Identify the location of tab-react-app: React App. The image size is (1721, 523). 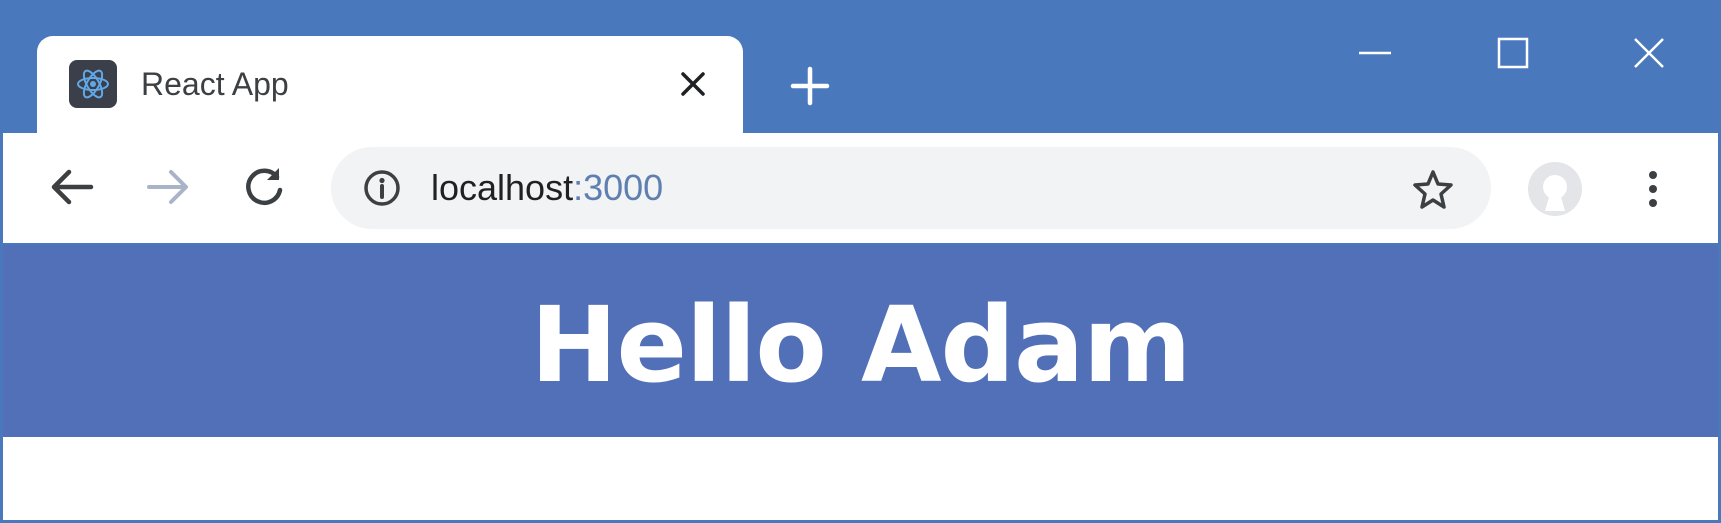
(390, 88).